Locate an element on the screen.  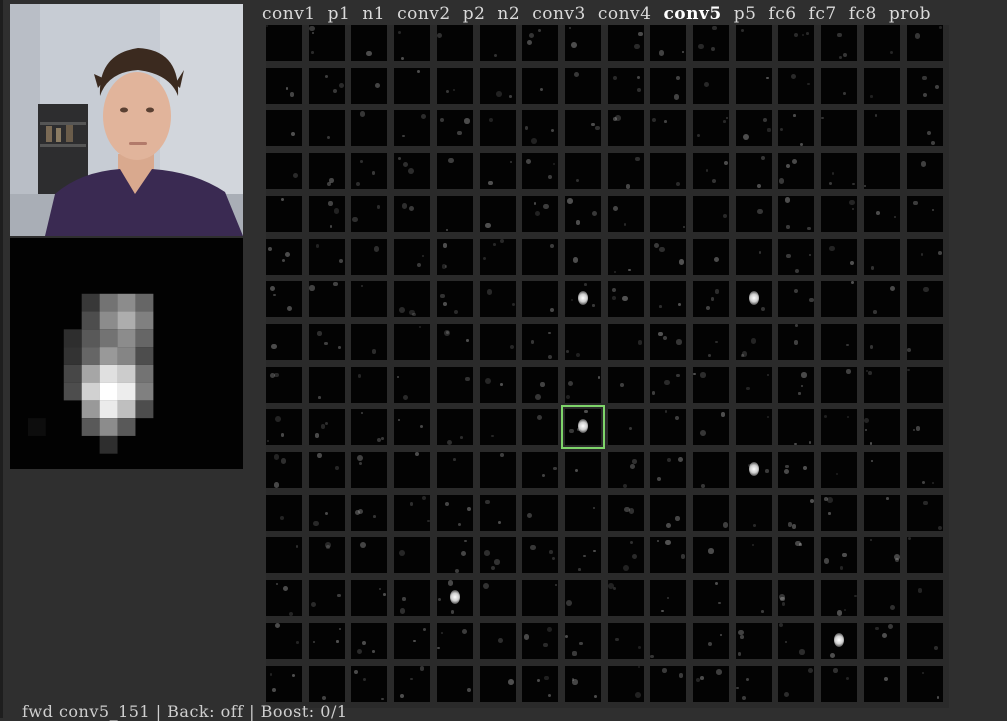
layer-tab-p2: p2 is located at coordinates (474, 14).